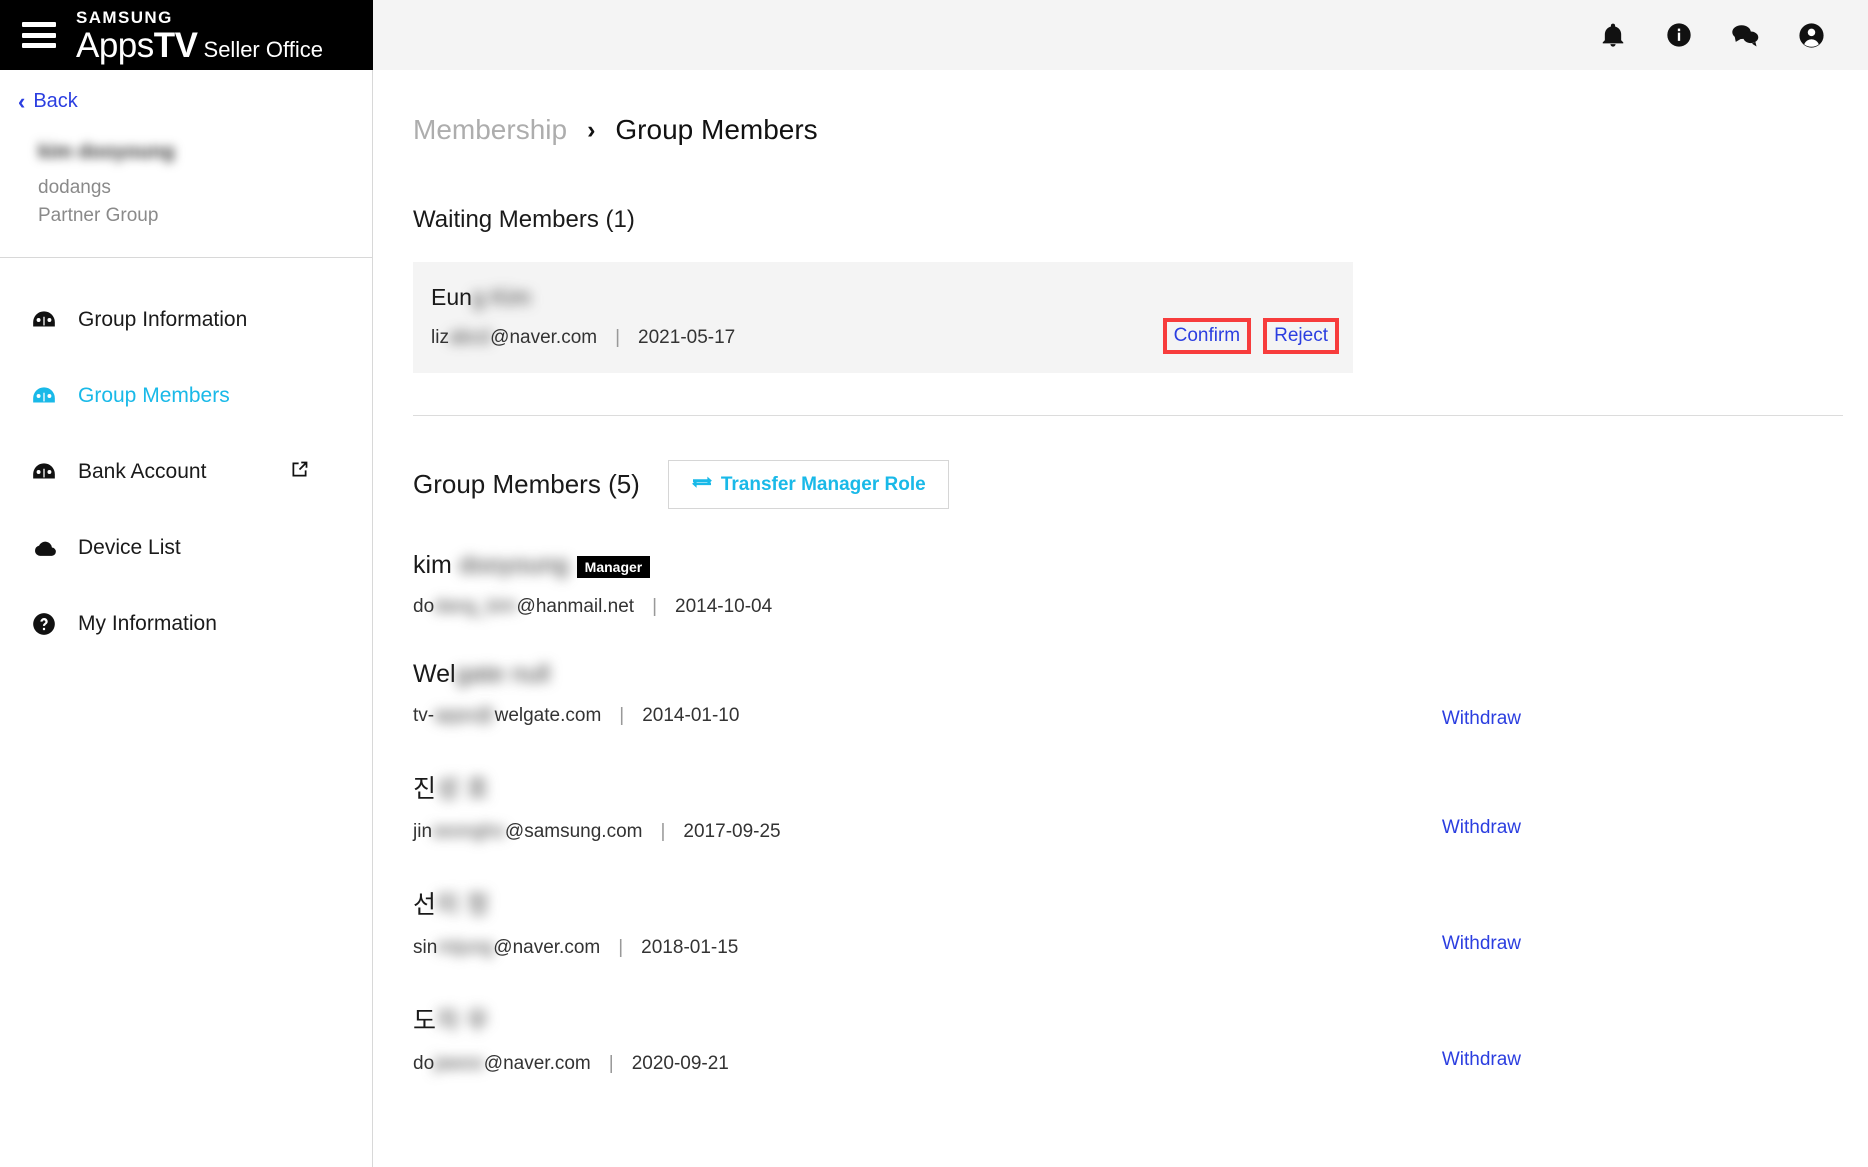 The width and height of the screenshot is (1868, 1167). What do you see at coordinates (44, 548) in the screenshot?
I see `cloud-icon` at bounding box center [44, 548].